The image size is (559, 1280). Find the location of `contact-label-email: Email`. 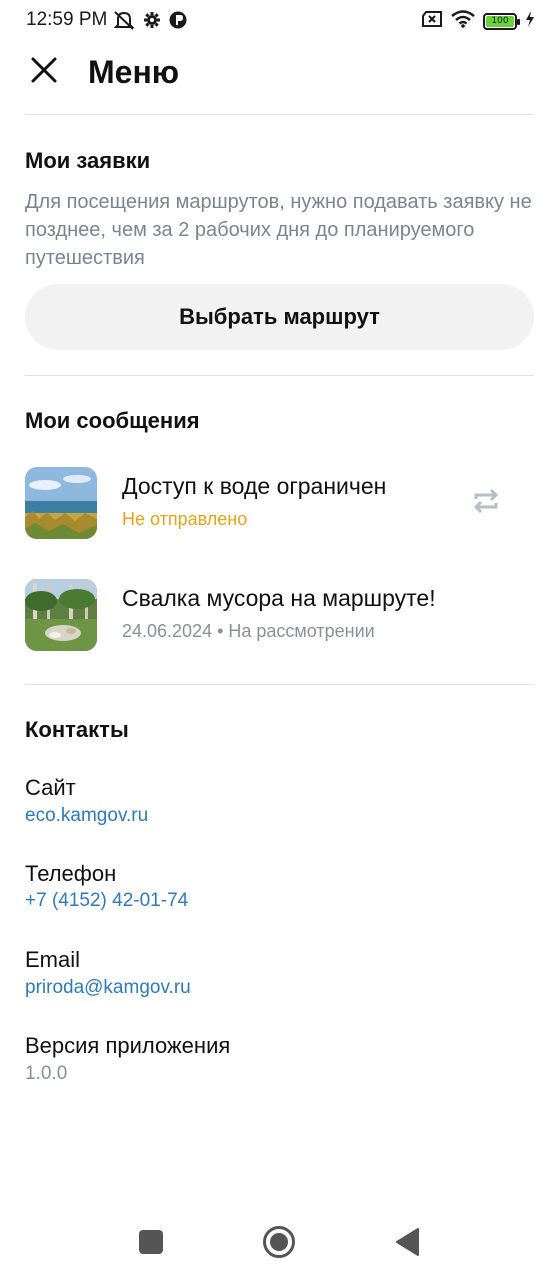

contact-label-email: Email is located at coordinates (53, 959).